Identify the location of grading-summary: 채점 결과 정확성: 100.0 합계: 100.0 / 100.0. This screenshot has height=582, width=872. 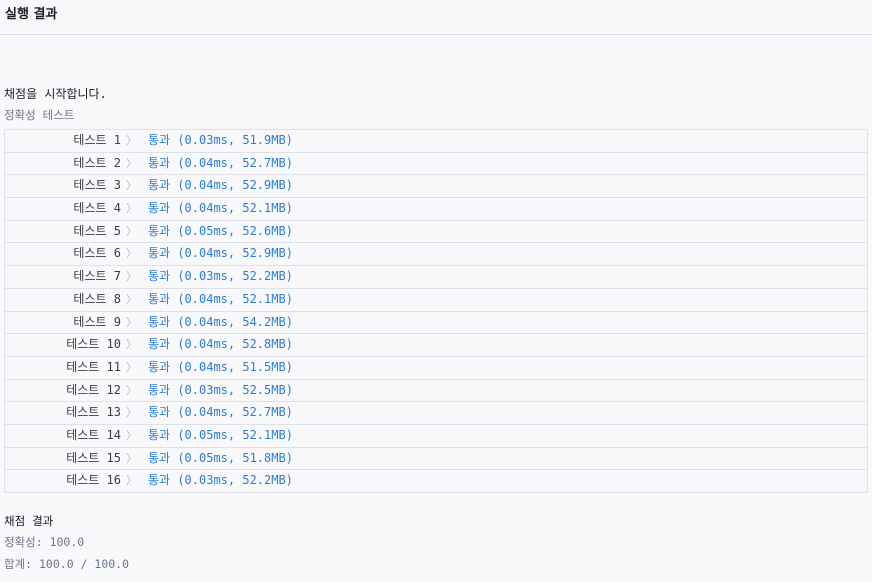
(66, 543).